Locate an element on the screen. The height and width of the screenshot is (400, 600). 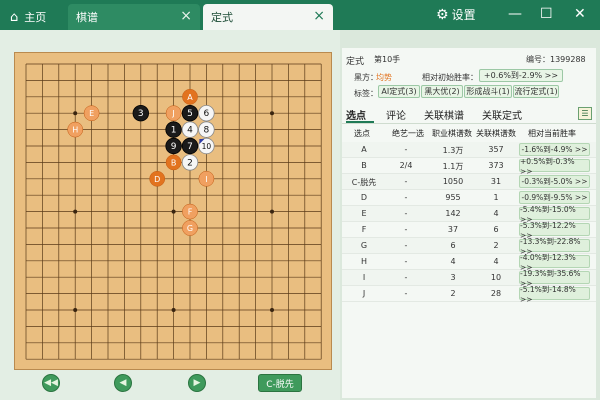
winrate-button: -0.3%到-5.0% >> is located at coordinates (554, 181).